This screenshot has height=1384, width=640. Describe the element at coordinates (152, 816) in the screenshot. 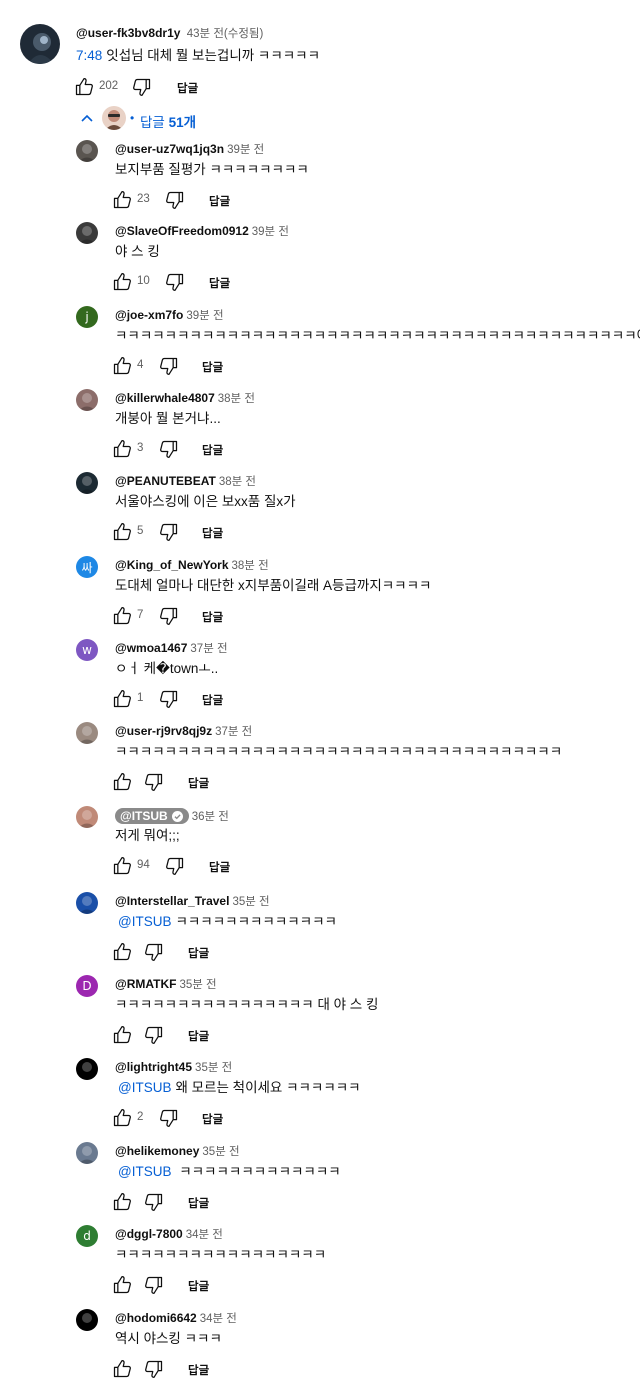

I see `author-name: @ITSUB` at that location.